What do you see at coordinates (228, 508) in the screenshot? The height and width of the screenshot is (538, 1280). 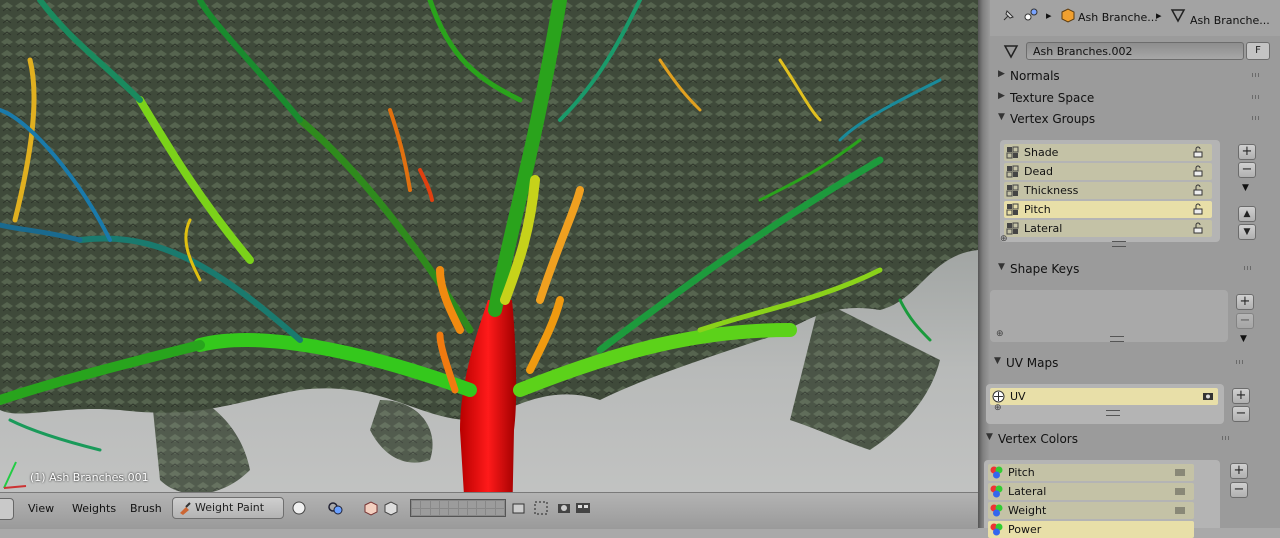 I see `mode-selector: Weight Paint` at bounding box center [228, 508].